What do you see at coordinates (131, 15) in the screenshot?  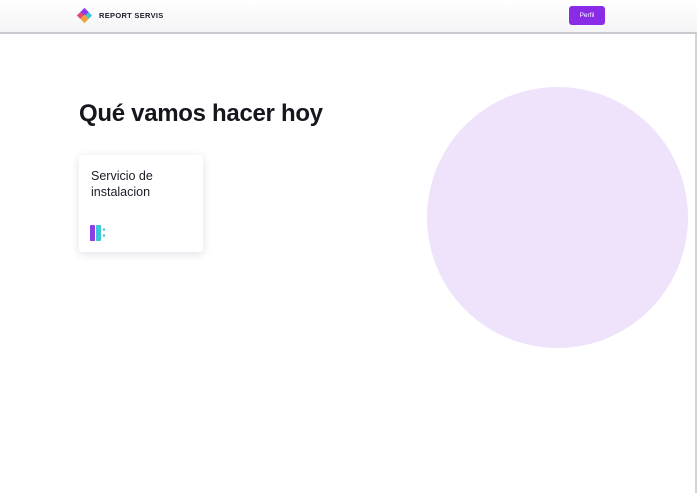 I see `brand-name: REPORT SERVIS` at bounding box center [131, 15].